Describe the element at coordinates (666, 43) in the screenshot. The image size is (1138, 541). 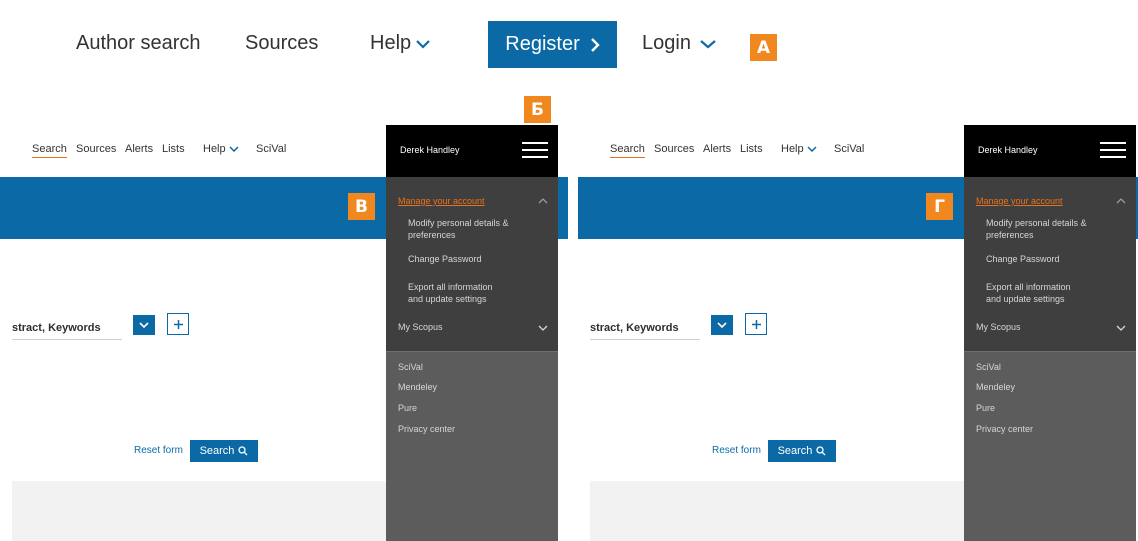
I see `nav-login-label: Login` at that location.